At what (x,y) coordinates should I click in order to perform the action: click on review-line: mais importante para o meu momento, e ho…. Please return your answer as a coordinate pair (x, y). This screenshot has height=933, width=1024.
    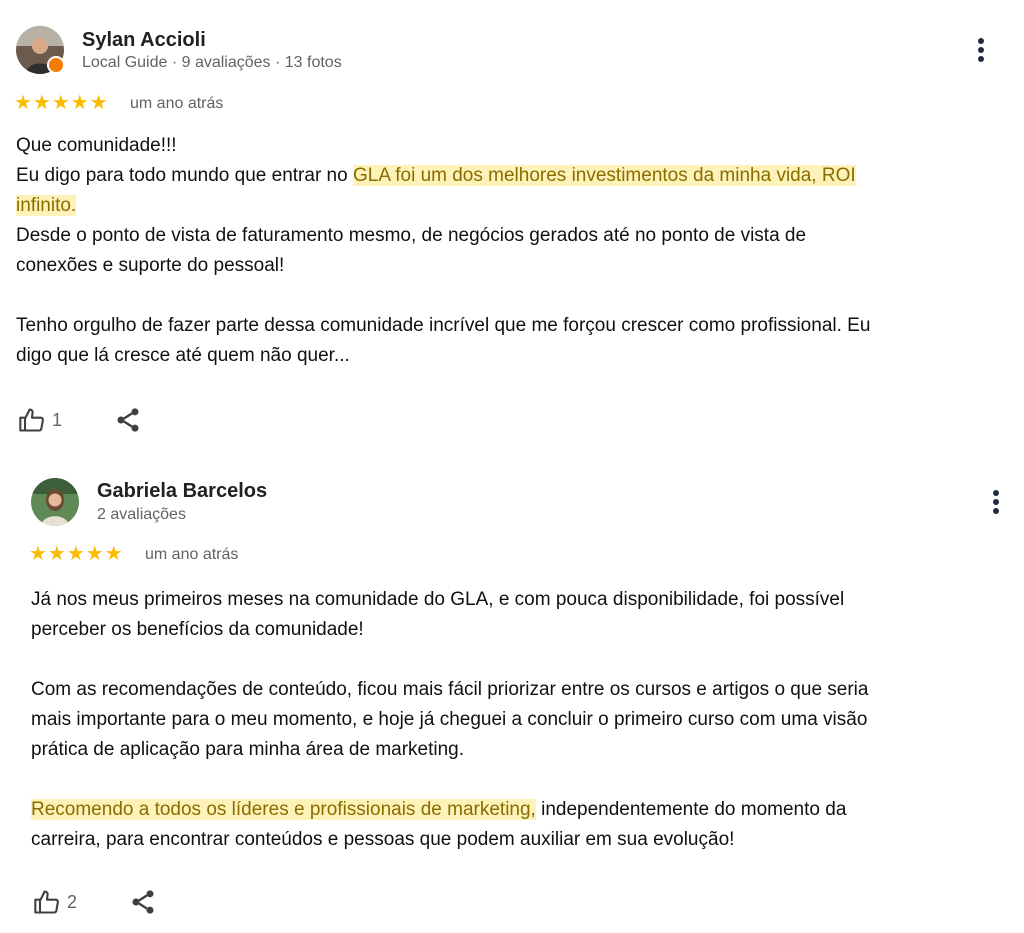
    Looking at the image, I should click on (449, 719).